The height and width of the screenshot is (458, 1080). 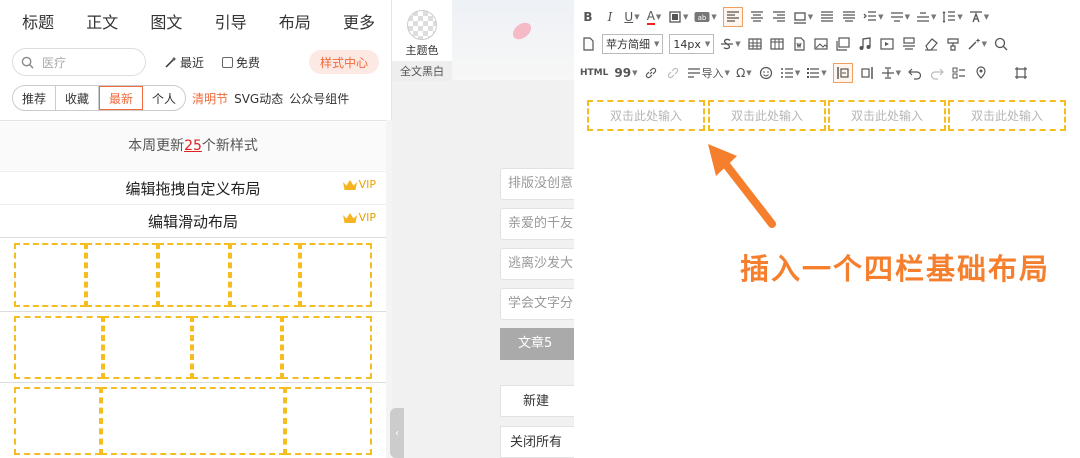 What do you see at coordinates (193, 420) in the screenshot?
I see `layout-template-three-column` at bounding box center [193, 420].